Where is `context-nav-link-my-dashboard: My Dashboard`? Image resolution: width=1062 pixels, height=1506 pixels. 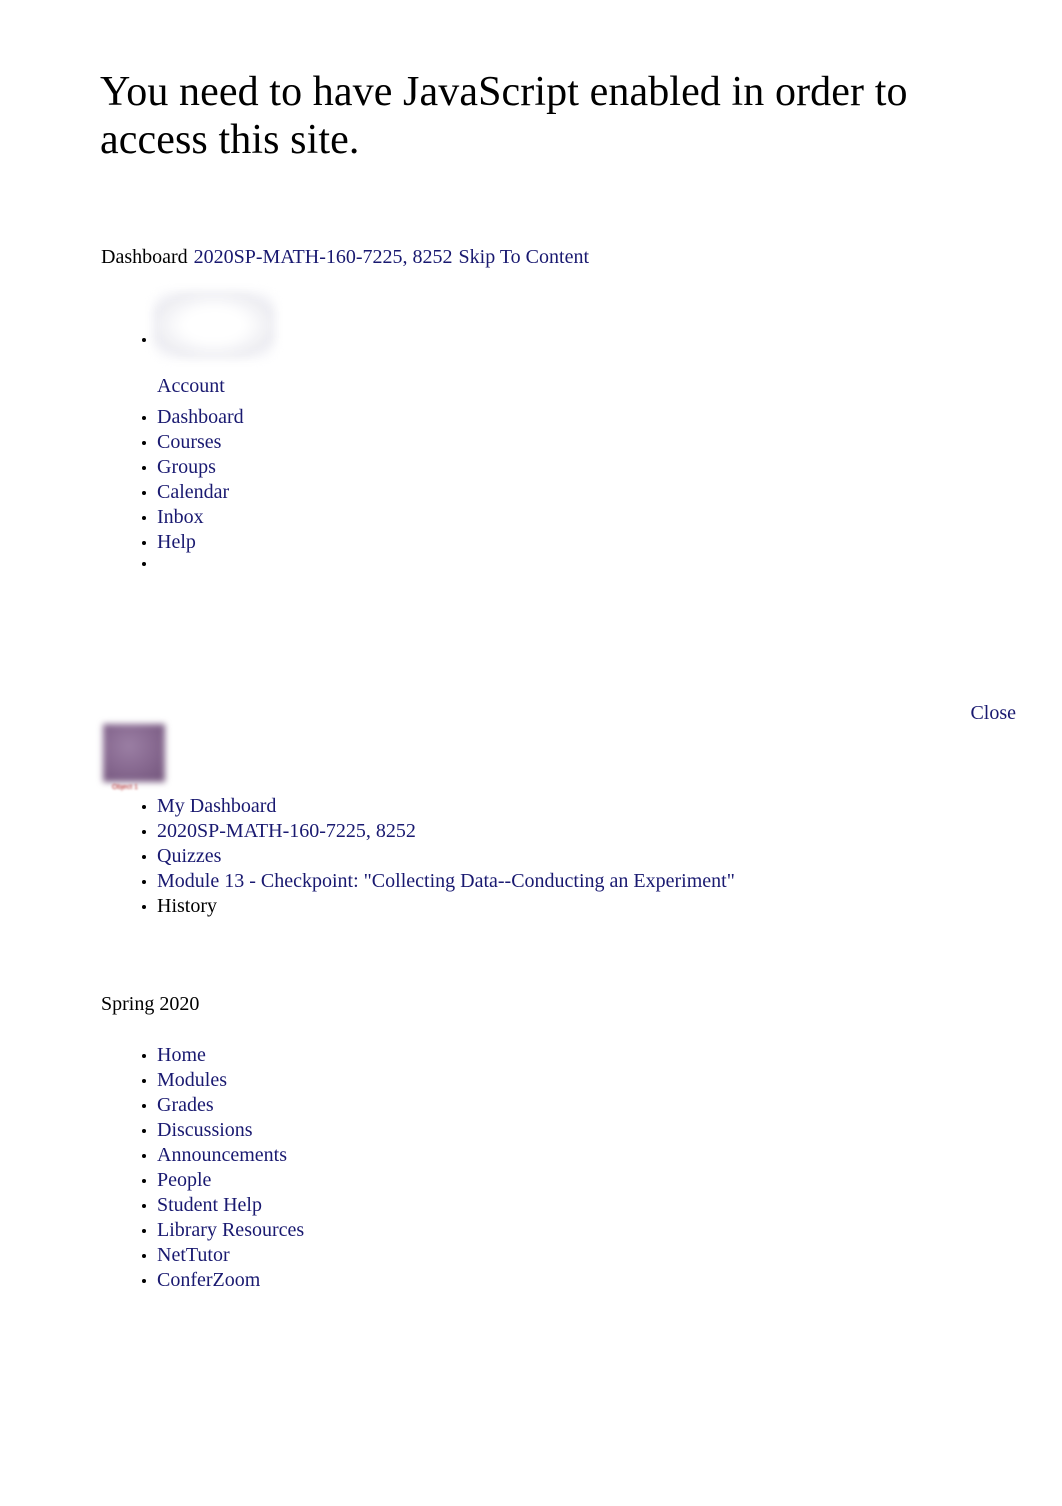 context-nav-link-my-dashboard: My Dashboard is located at coordinates (216, 806).